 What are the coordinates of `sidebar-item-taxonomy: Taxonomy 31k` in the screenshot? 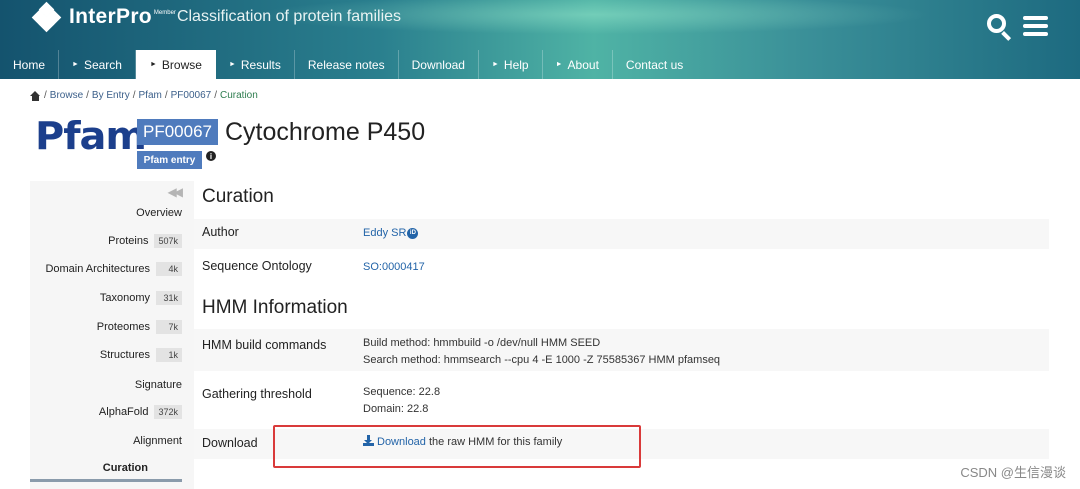 It's located at (141, 298).